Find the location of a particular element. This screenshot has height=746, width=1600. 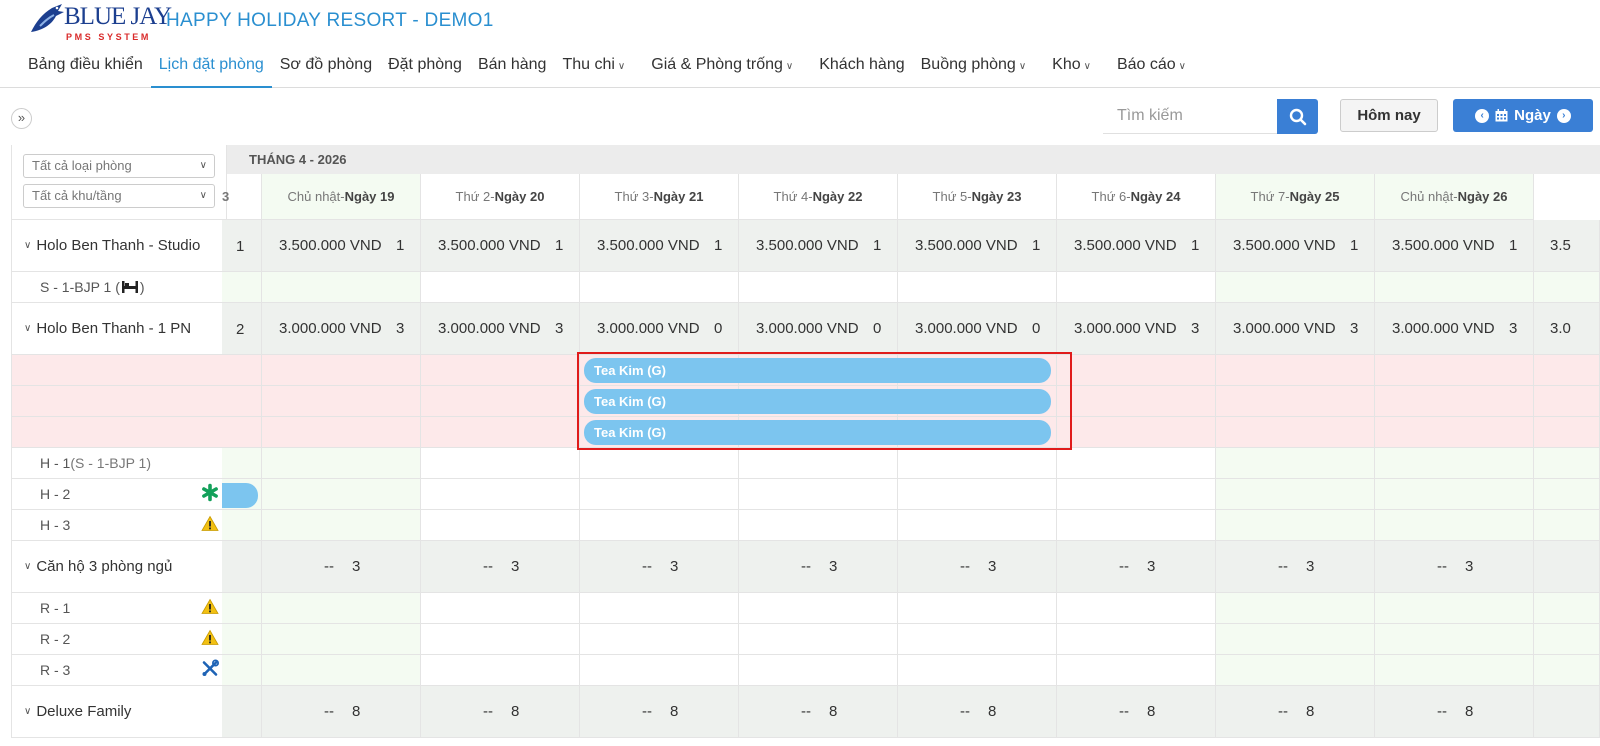

nav-item-1: Lịch đặt phòng is located at coordinates (211, 70).